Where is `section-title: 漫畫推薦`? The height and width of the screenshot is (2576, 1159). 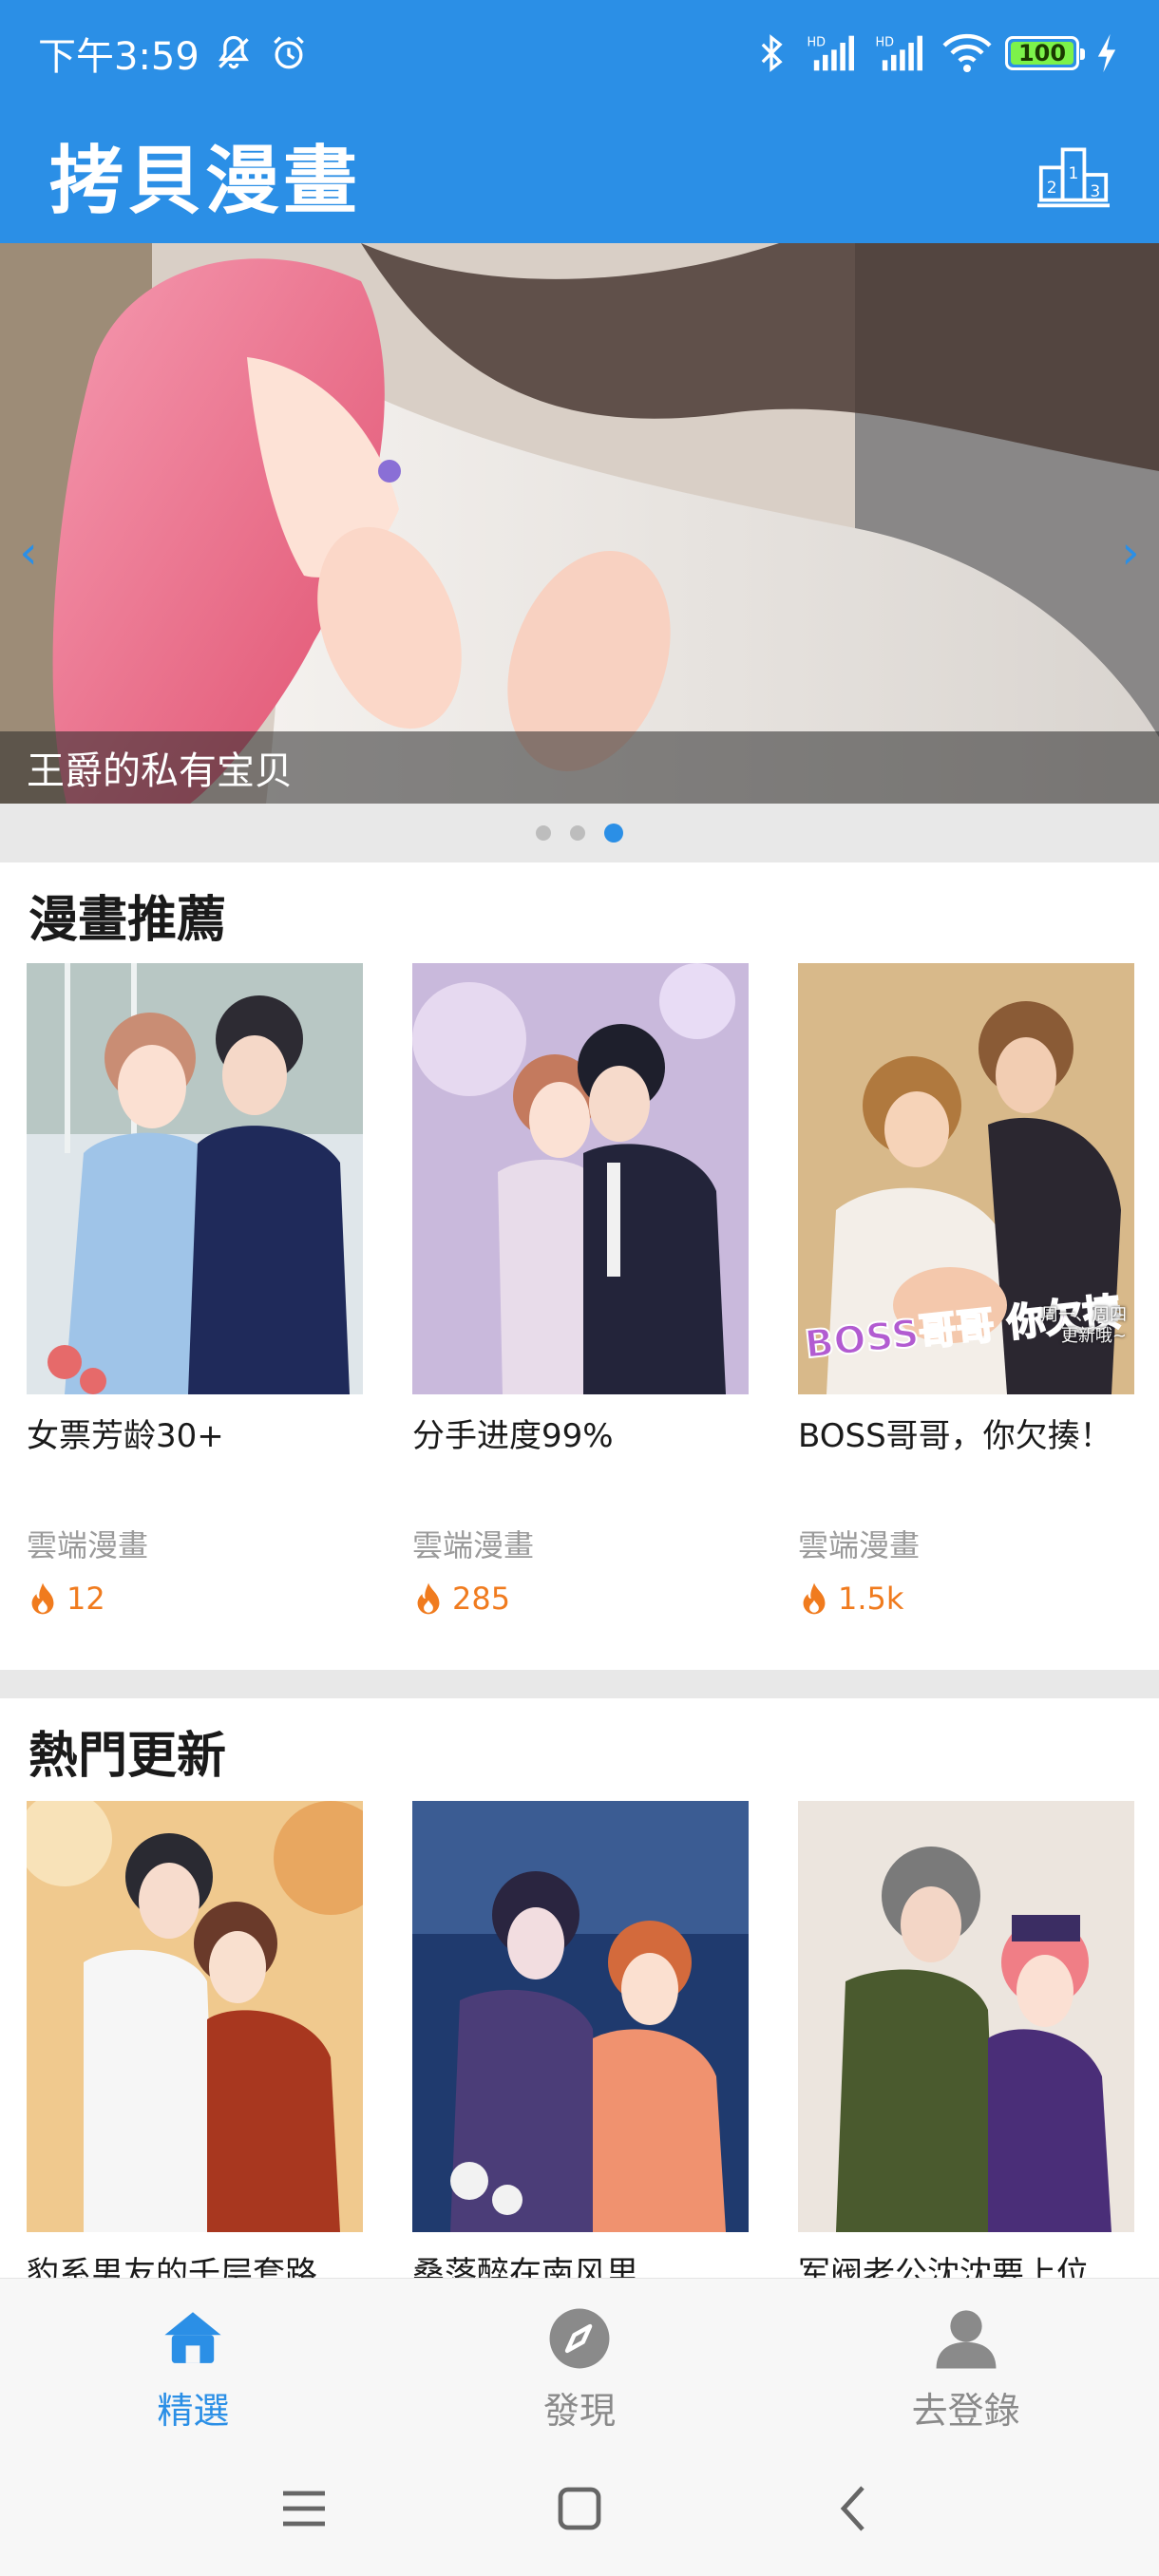 section-title: 漫畫推薦 is located at coordinates (127, 920).